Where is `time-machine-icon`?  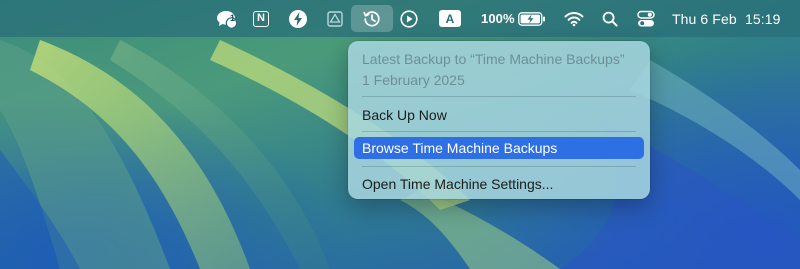 time-machine-icon is located at coordinates (372, 18).